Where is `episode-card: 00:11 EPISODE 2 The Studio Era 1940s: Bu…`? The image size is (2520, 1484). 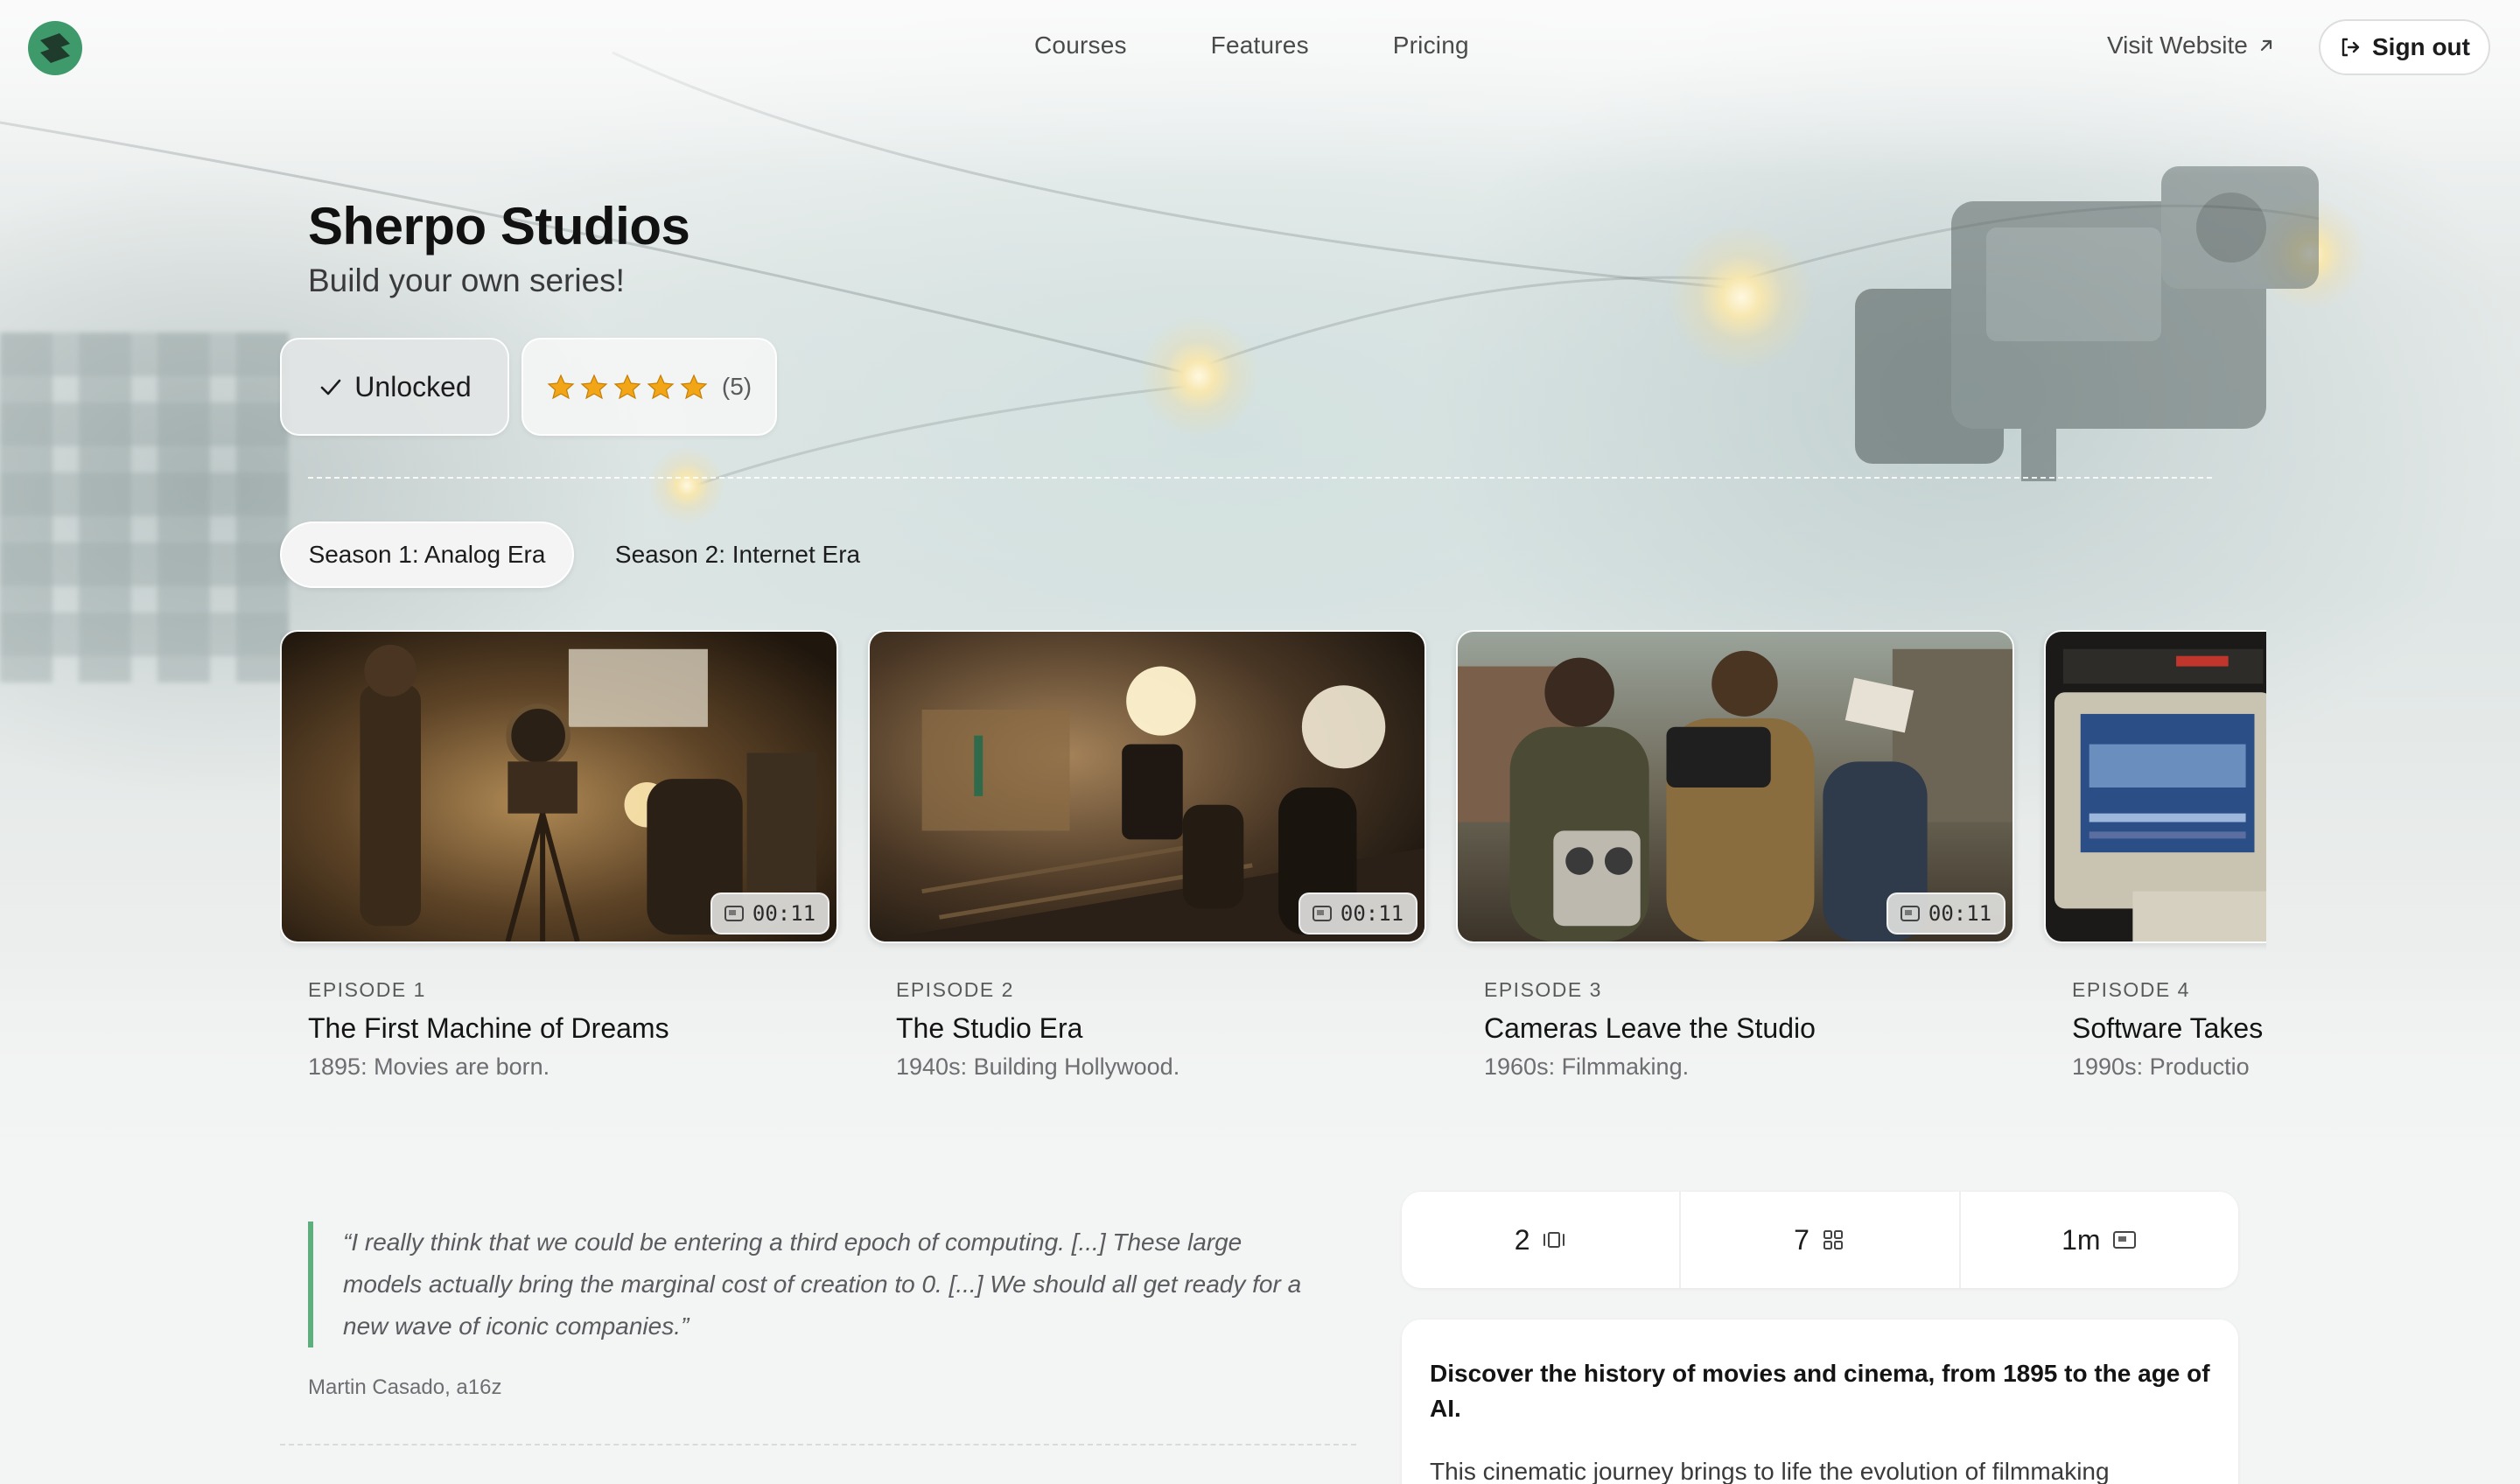 episode-card: 00:11 EPISODE 2 The Studio Era 1940s: Bu… is located at coordinates (1147, 855).